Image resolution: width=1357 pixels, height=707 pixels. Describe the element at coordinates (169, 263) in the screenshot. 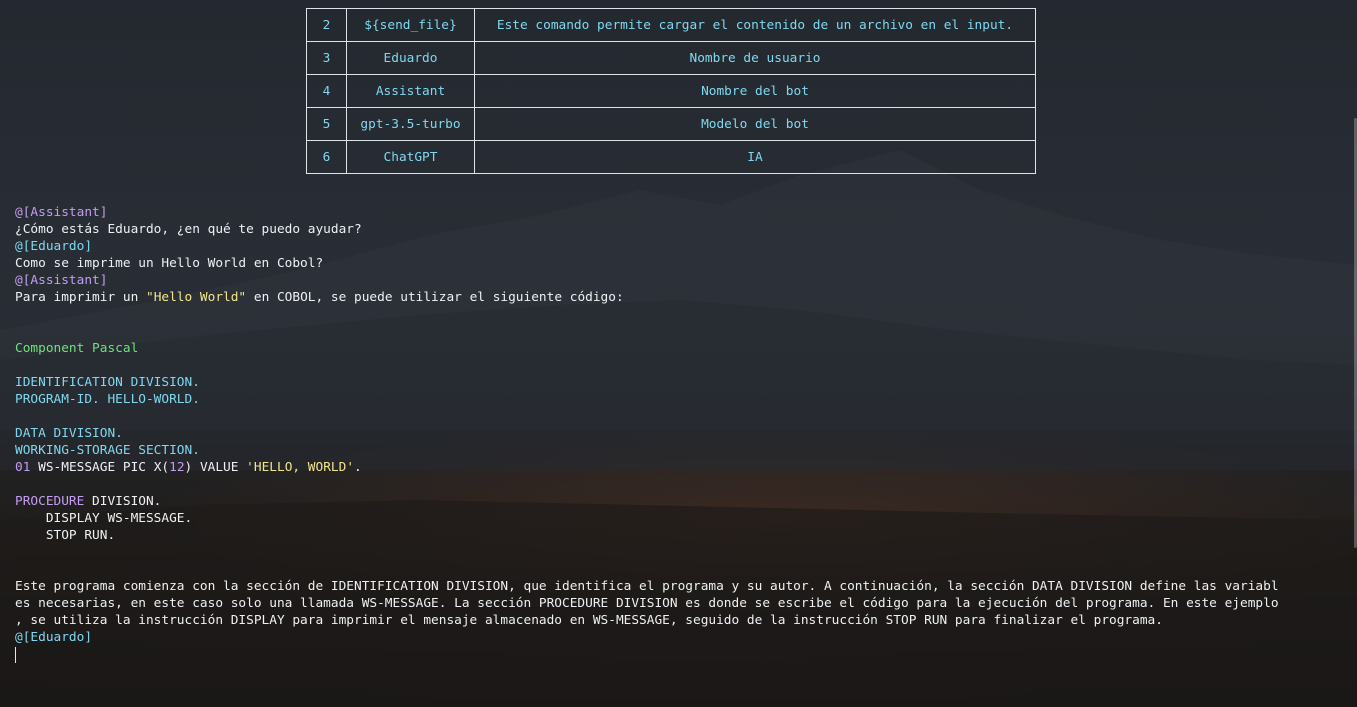

I see `user-message: Como se imprime un Hello World en Cobol?` at that location.